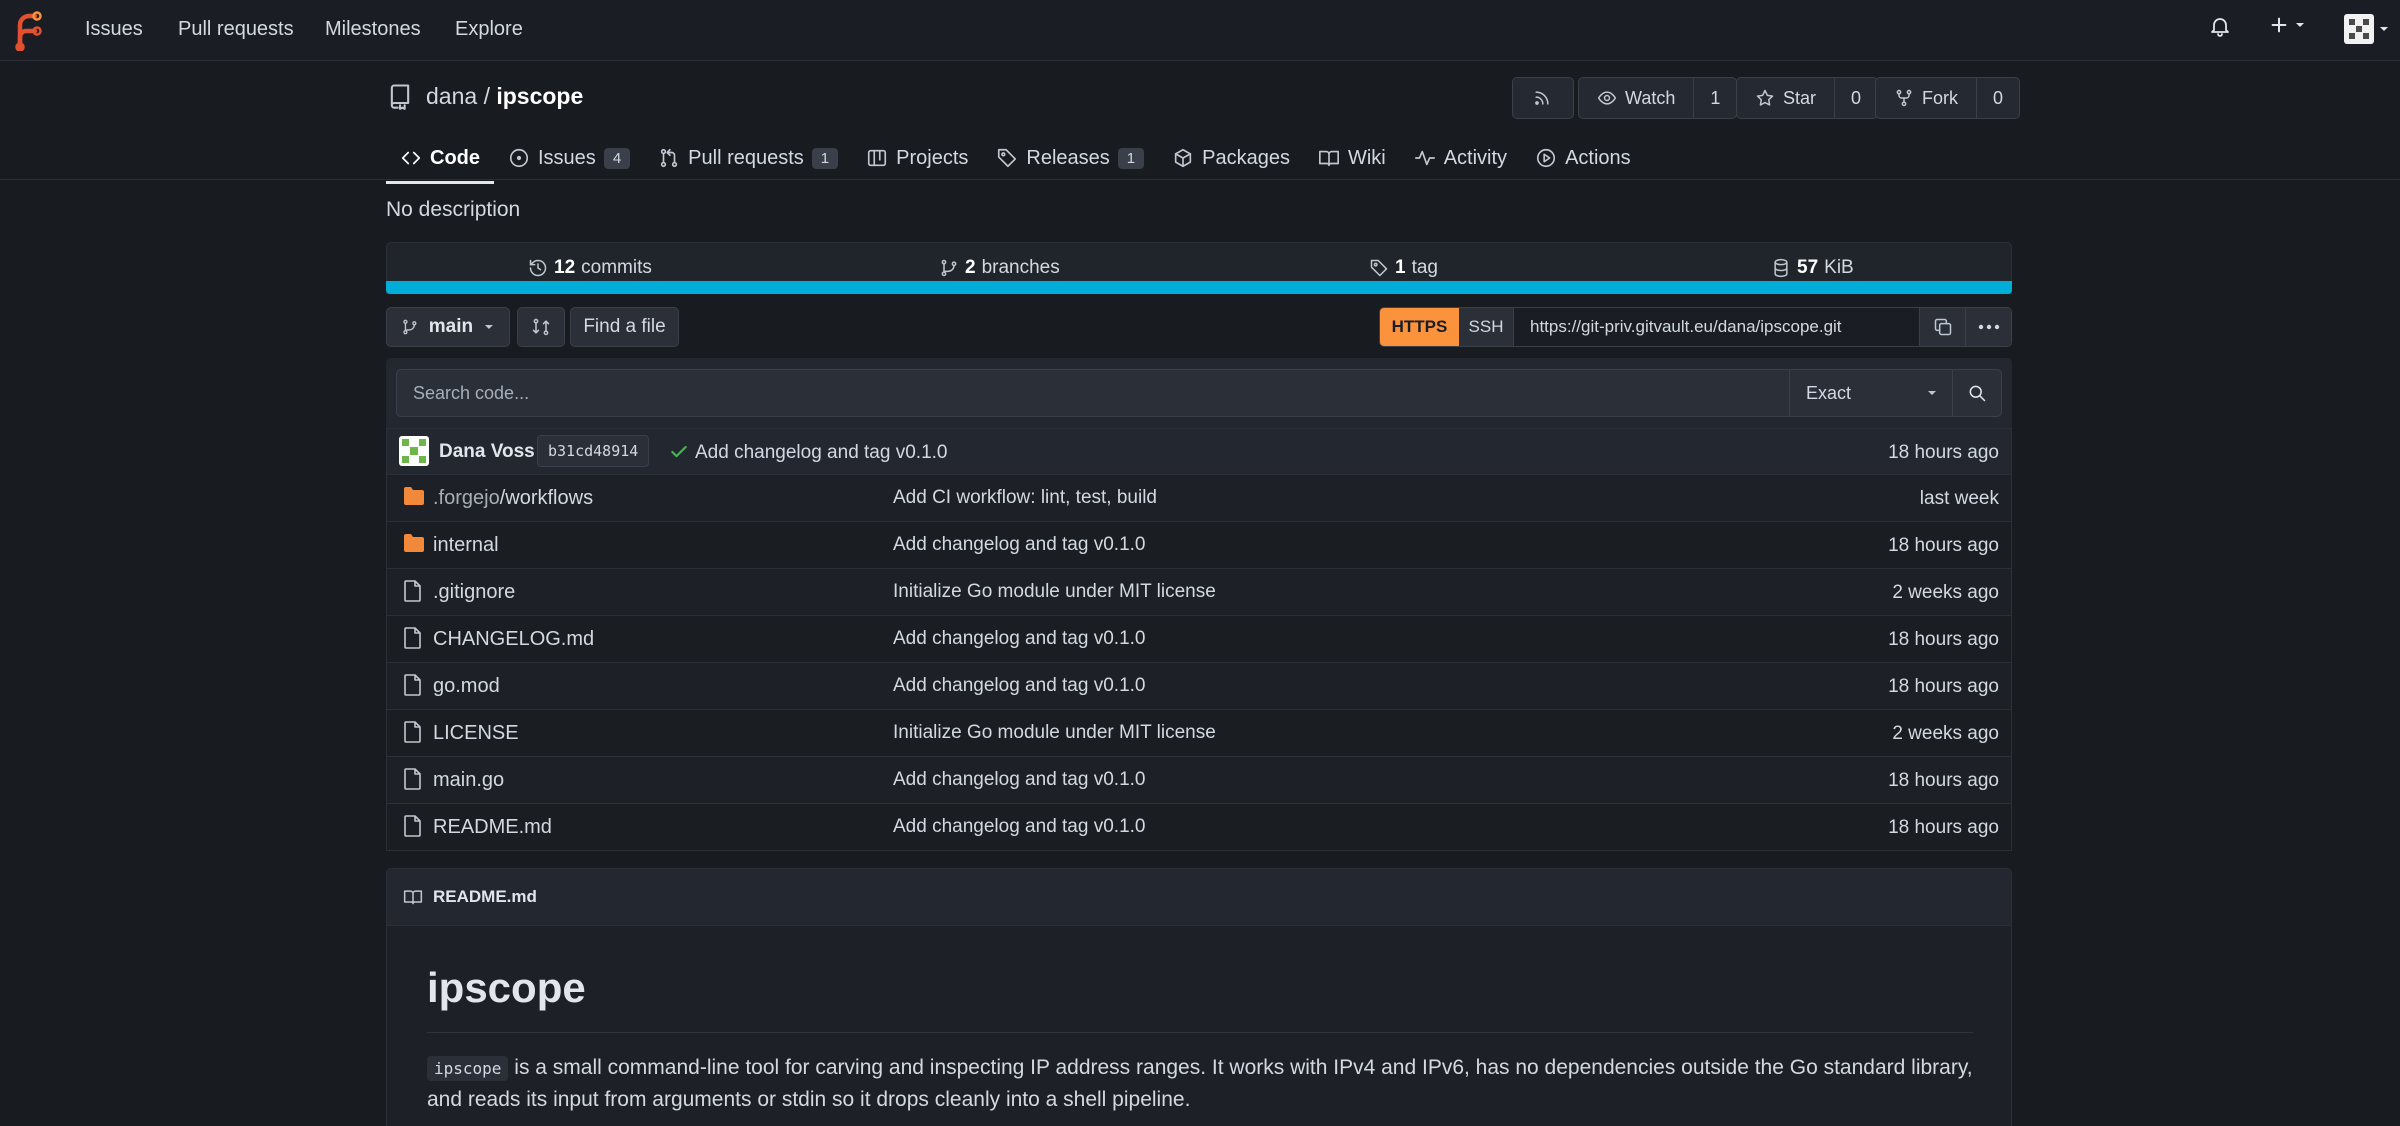 The width and height of the screenshot is (2400, 1126). Describe the element at coordinates (27, 30) in the screenshot. I see `forgejo-logo-icon` at that location.